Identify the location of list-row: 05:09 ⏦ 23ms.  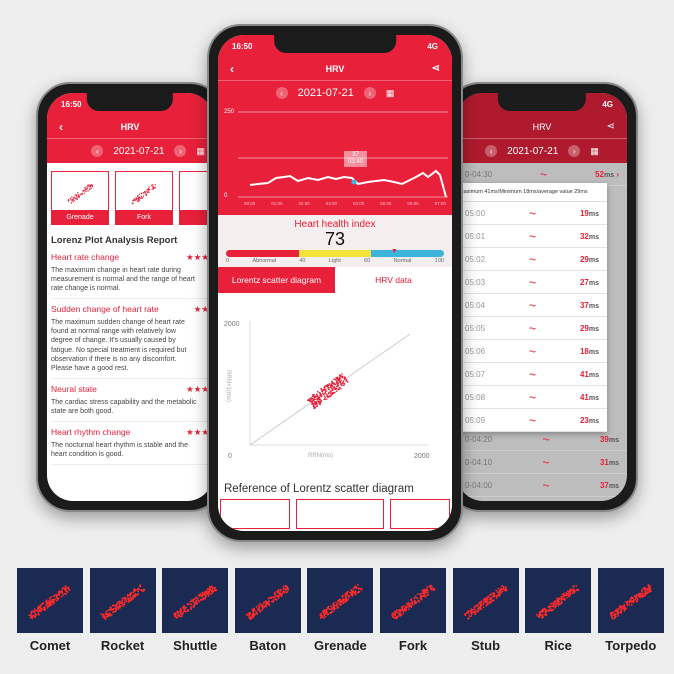
(532, 420).